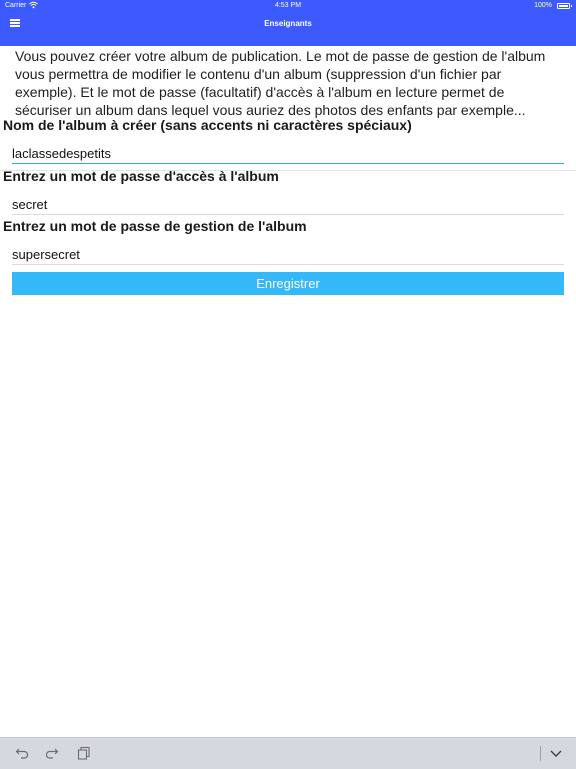 Image resolution: width=576 pixels, height=769 pixels. What do you see at coordinates (22, 755) in the screenshot?
I see `undo-icon` at bounding box center [22, 755].